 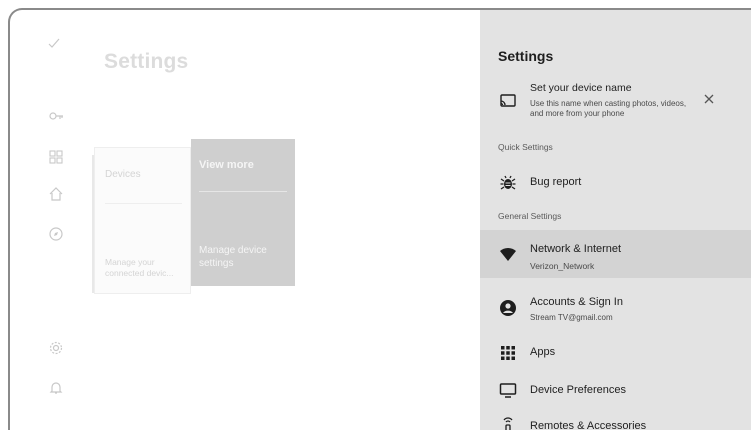 What do you see at coordinates (709, 99) in the screenshot?
I see `close-icon` at bounding box center [709, 99].